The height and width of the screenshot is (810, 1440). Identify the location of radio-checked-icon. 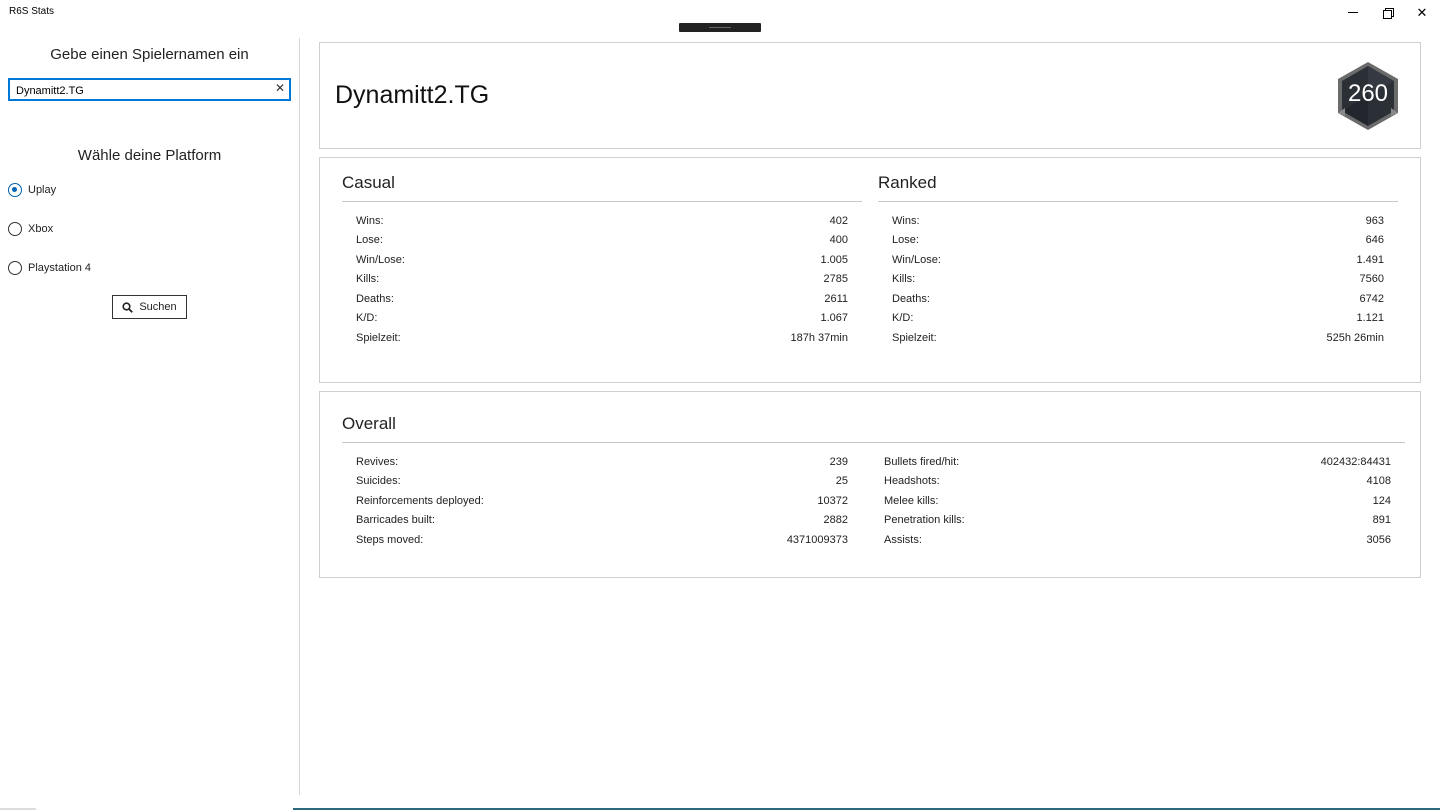
(15, 190).